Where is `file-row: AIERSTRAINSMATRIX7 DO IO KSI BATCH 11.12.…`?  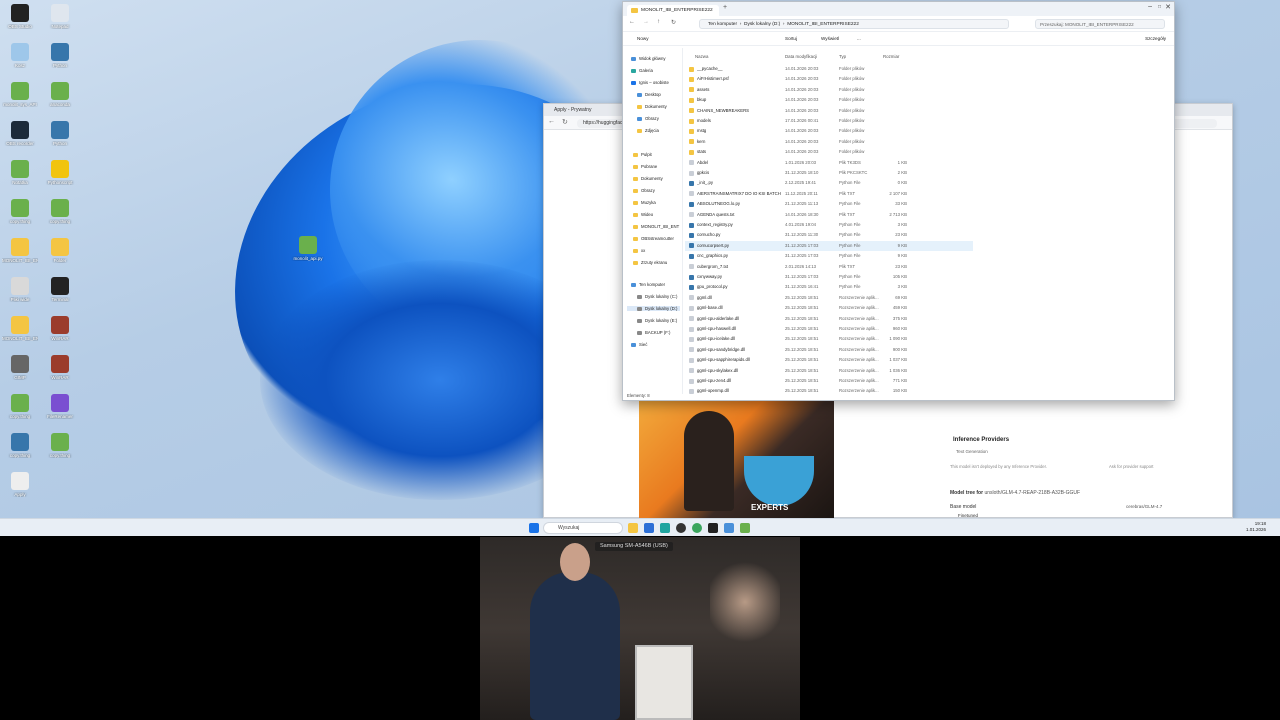 file-row: AIERSTRAINSMATRIX7 DO IO KSI BATCH 11.12.… is located at coordinates (829, 194).